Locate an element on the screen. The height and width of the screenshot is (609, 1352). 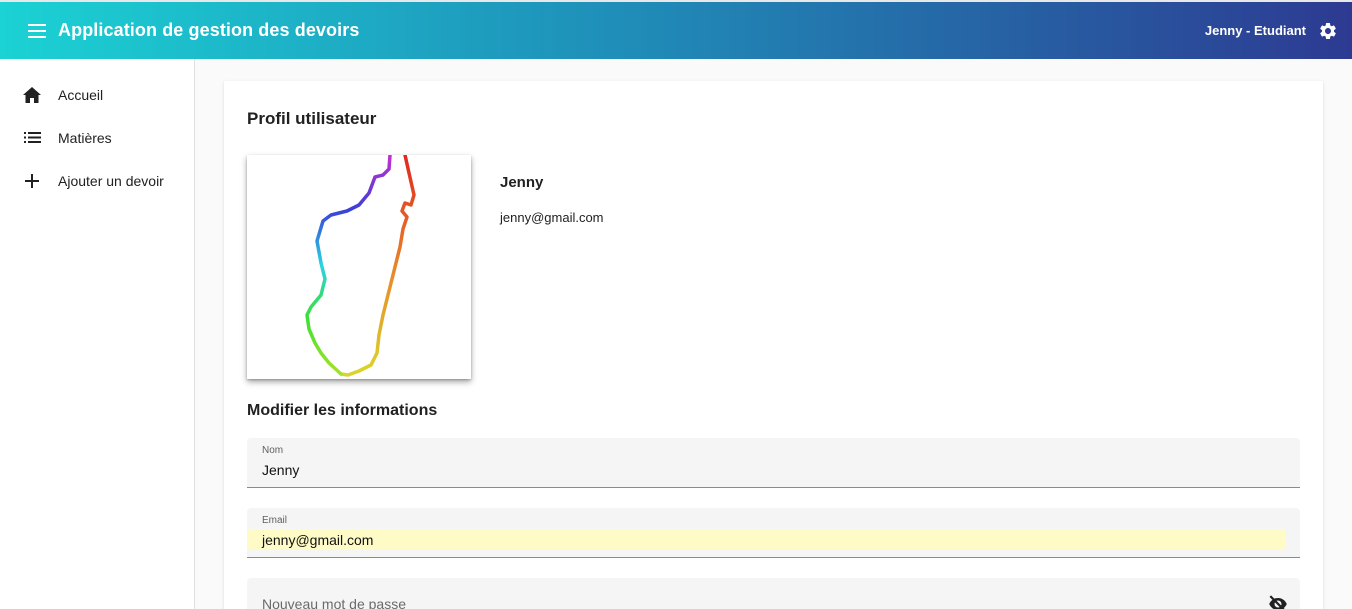
page-title: Profil utilisateur is located at coordinates (312, 118).